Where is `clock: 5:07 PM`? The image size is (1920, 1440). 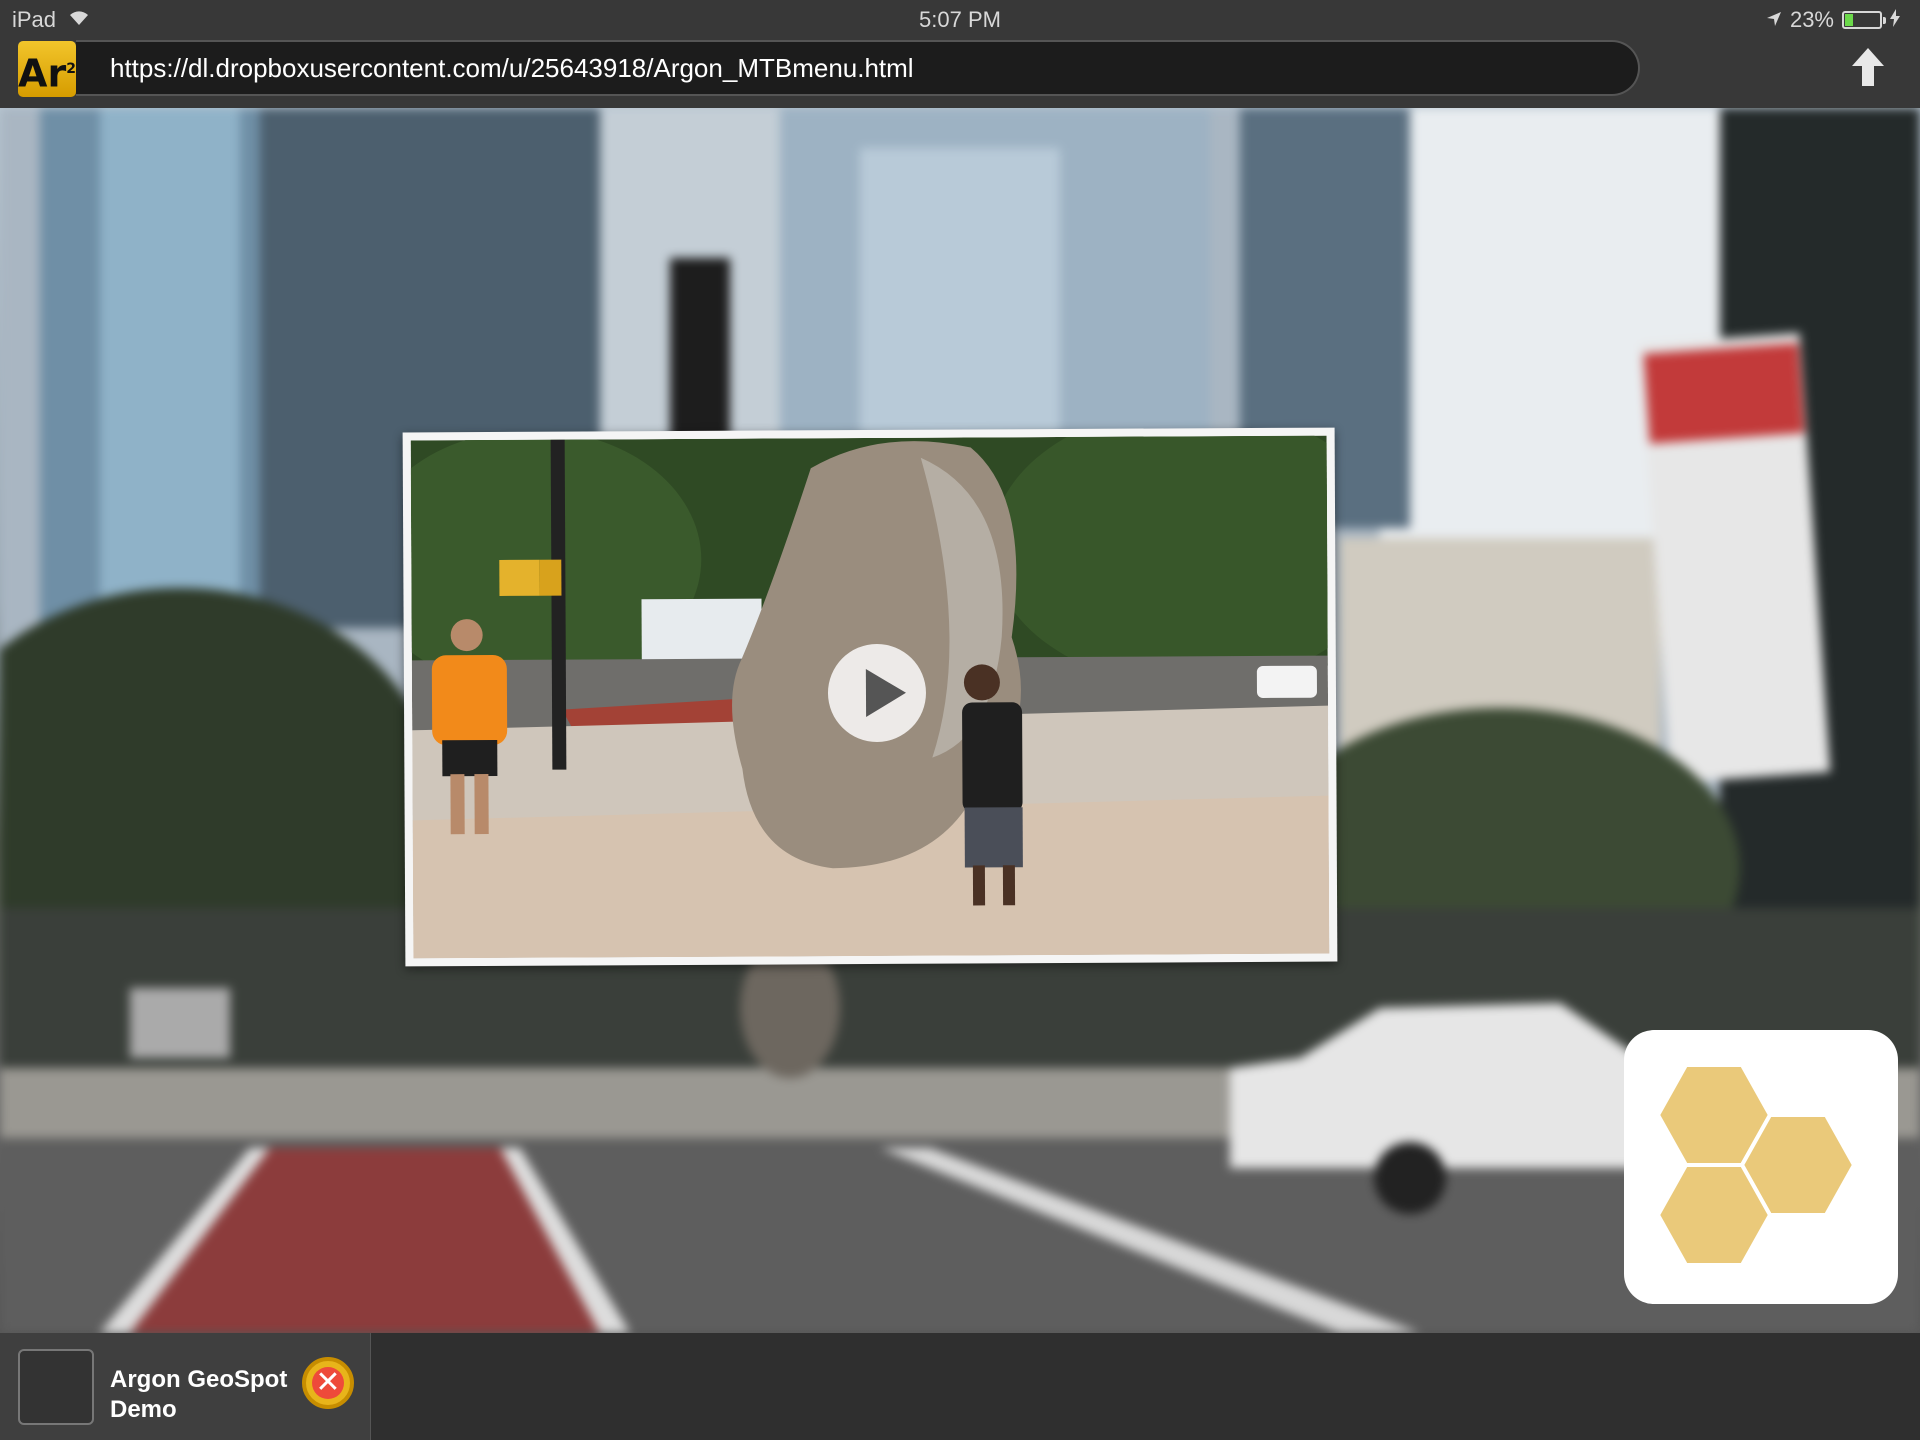
clock: 5:07 PM is located at coordinates (960, 19).